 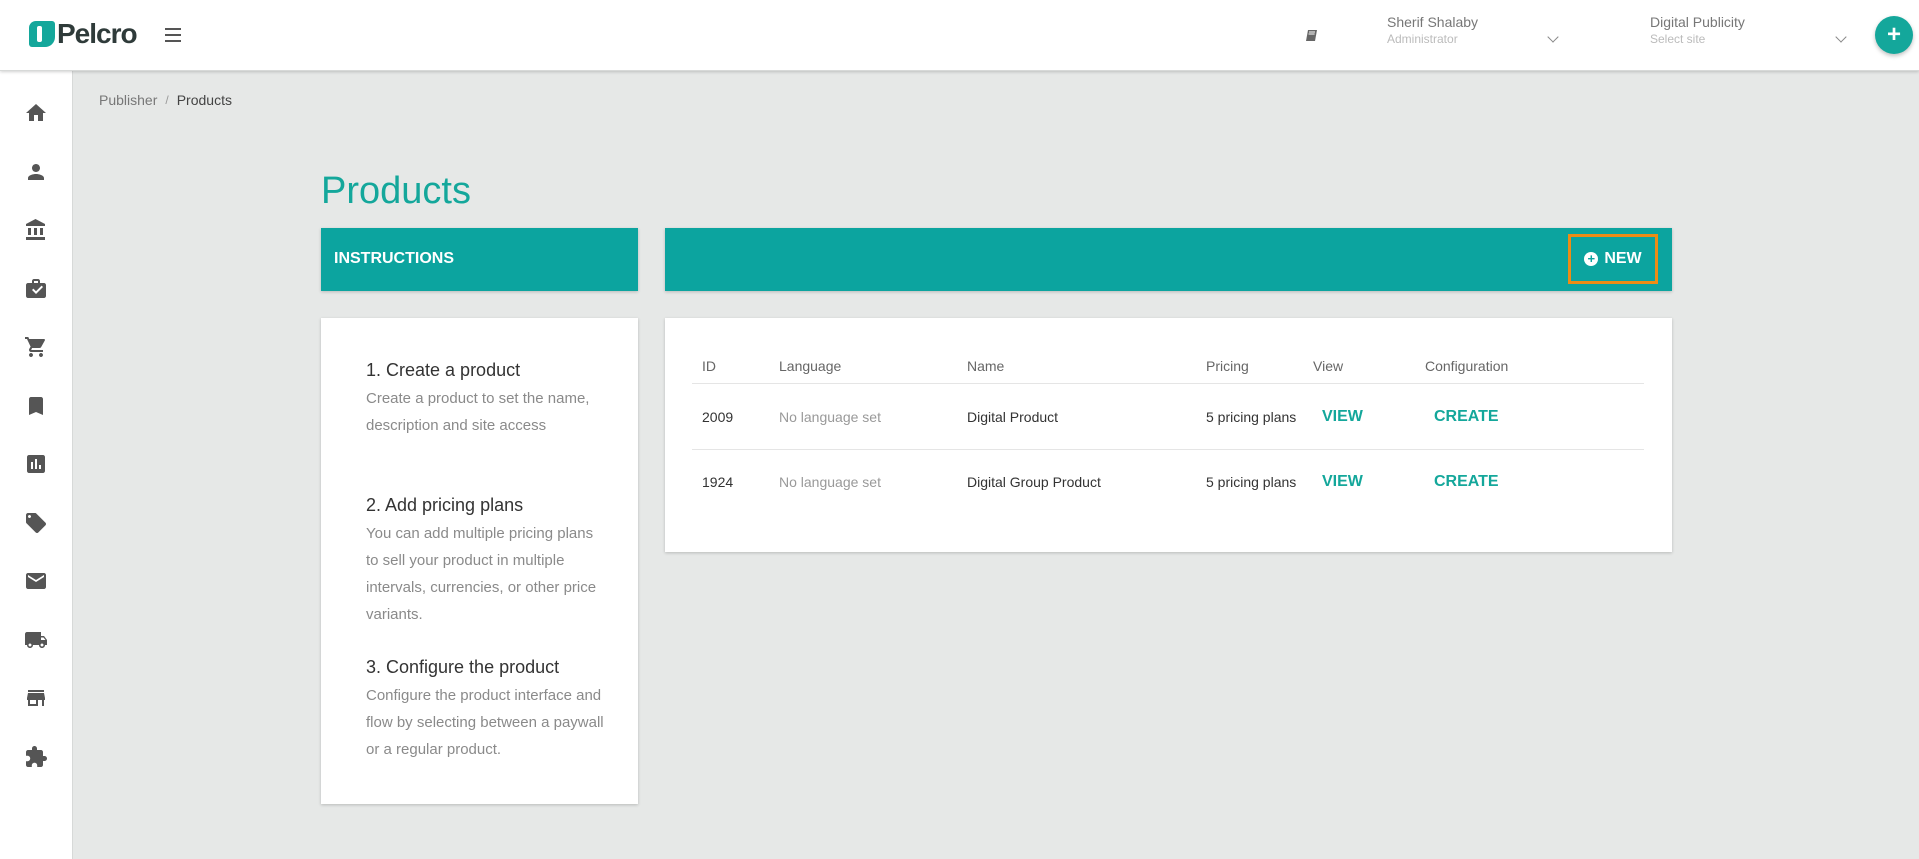 I want to click on column-header-name: Name, so click(x=986, y=365).